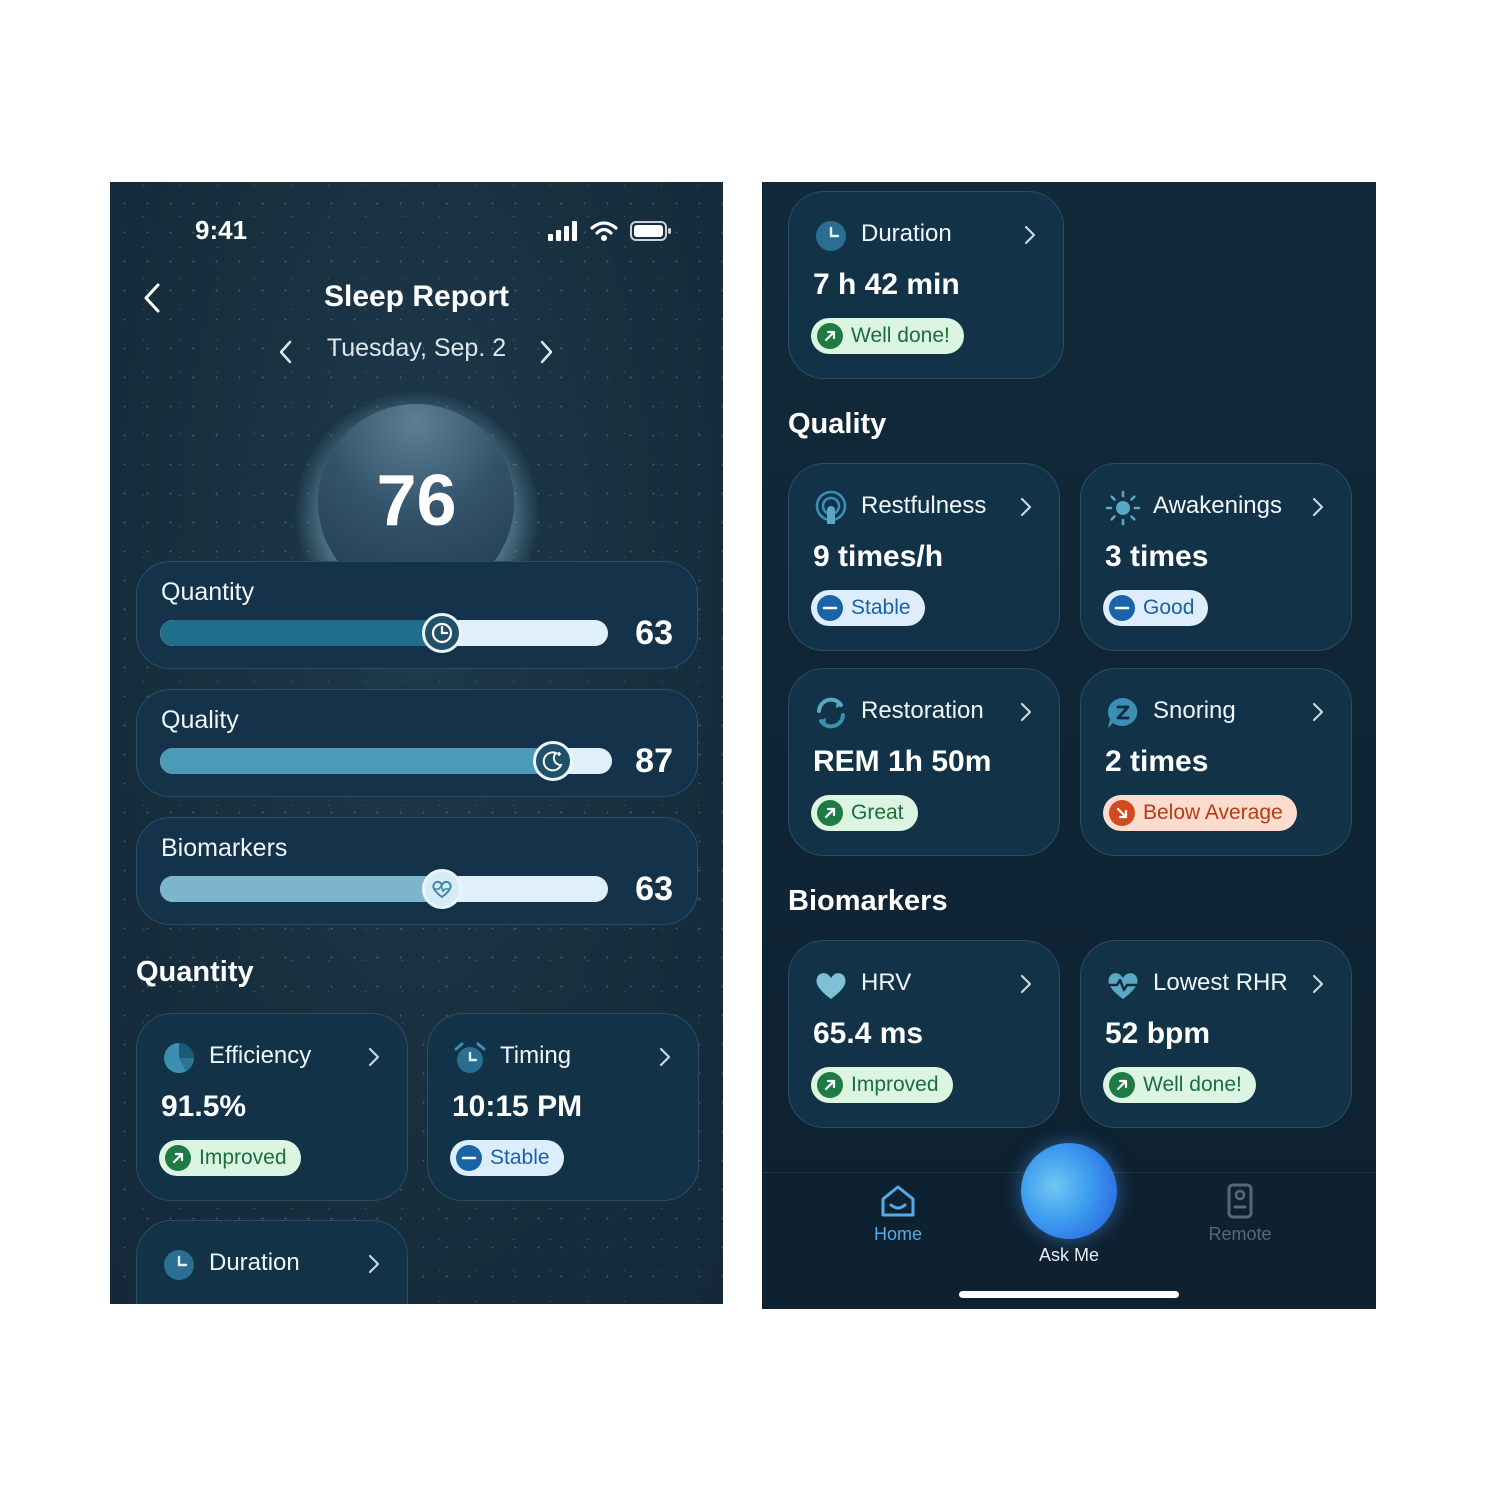 The width and height of the screenshot is (1500, 1500). What do you see at coordinates (1240, 1234) in the screenshot?
I see `tab-remote-label: Remote` at bounding box center [1240, 1234].